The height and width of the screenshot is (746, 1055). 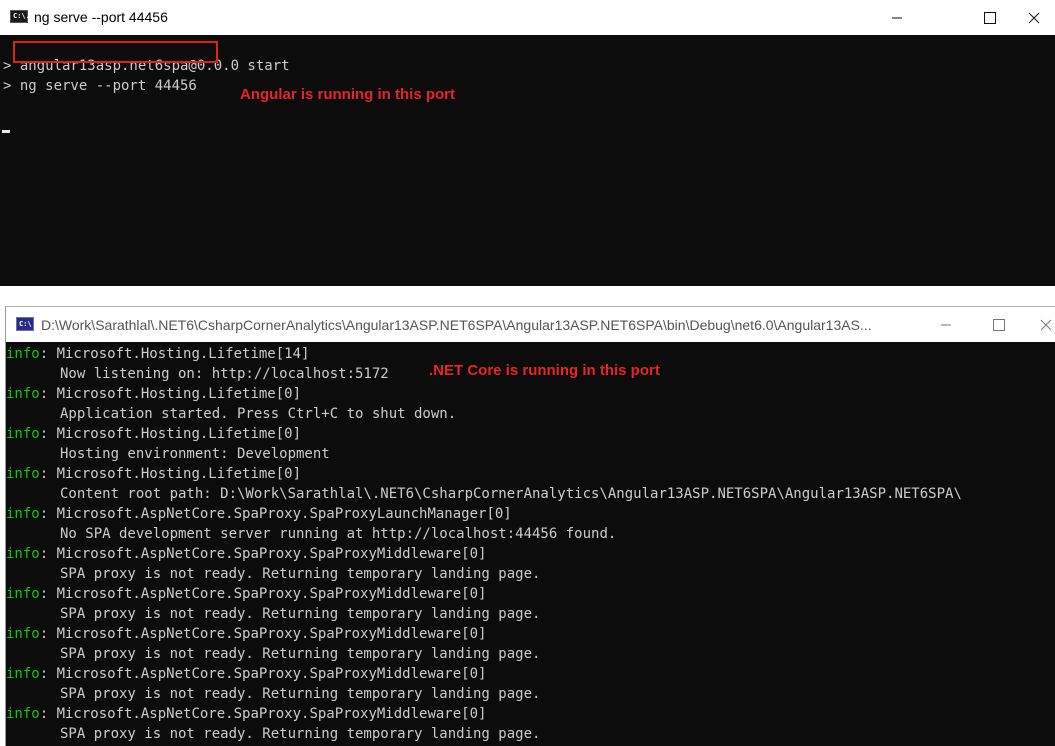 I want to click on ng-serve-titlebar: C:\. ng serve --port 44456, so click(x=527, y=17).